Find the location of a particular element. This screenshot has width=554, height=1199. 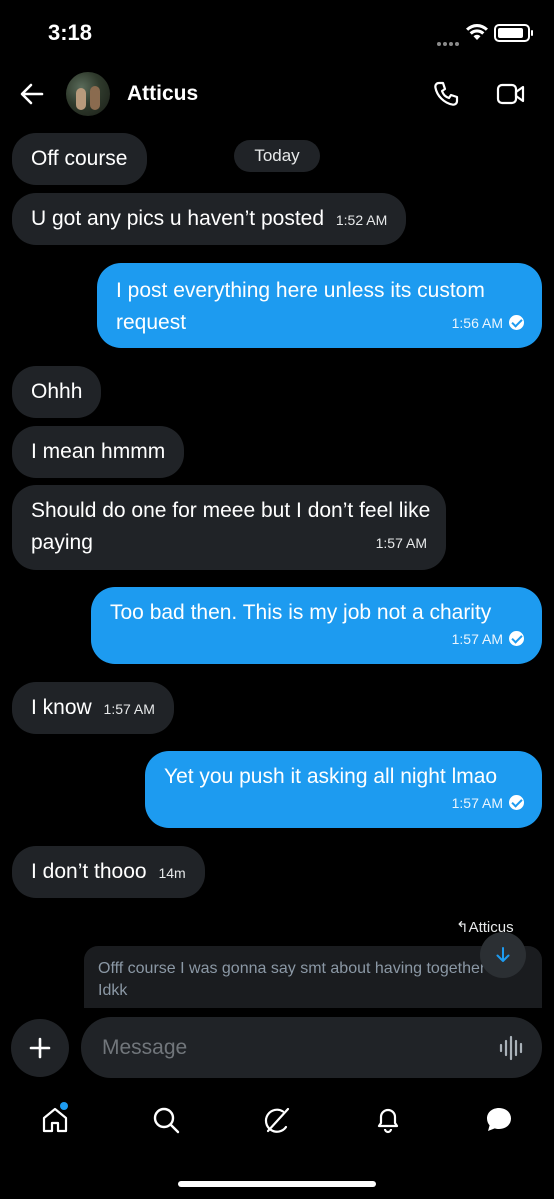

date-divider: Today is located at coordinates (277, 156).